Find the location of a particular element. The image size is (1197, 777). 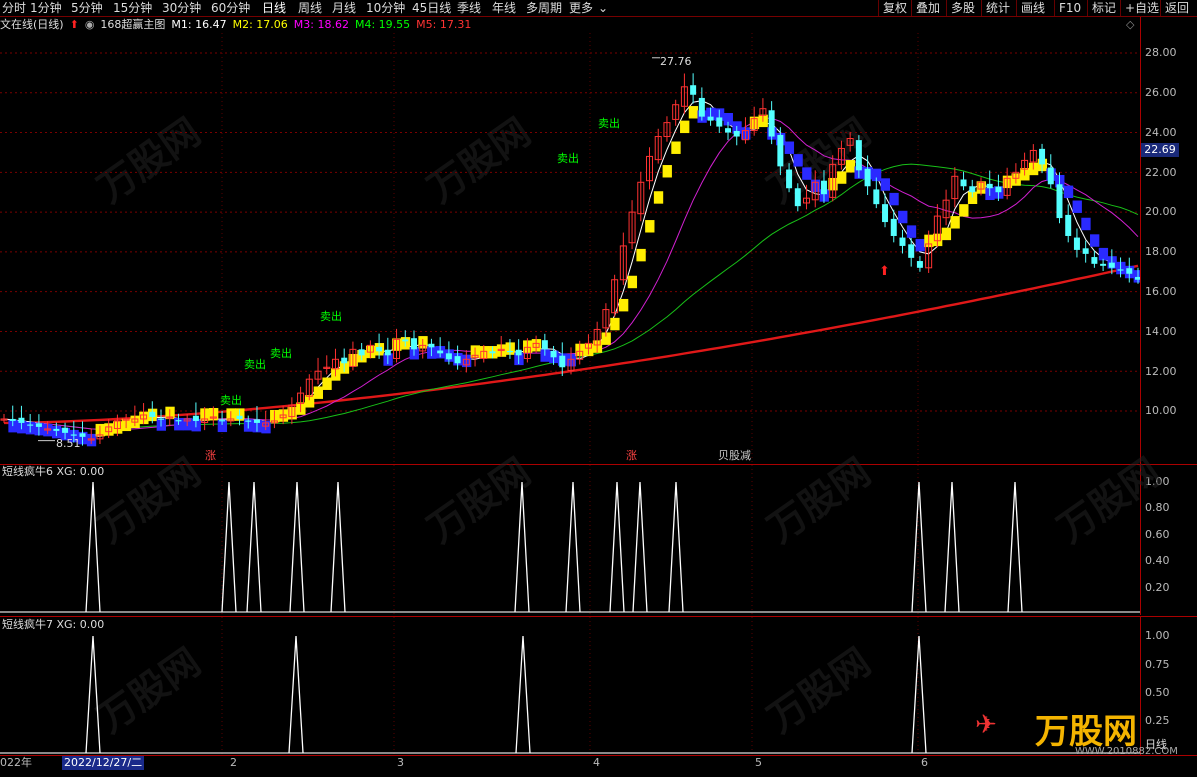

multi-stock-button: 多股 is located at coordinates (962, 8).